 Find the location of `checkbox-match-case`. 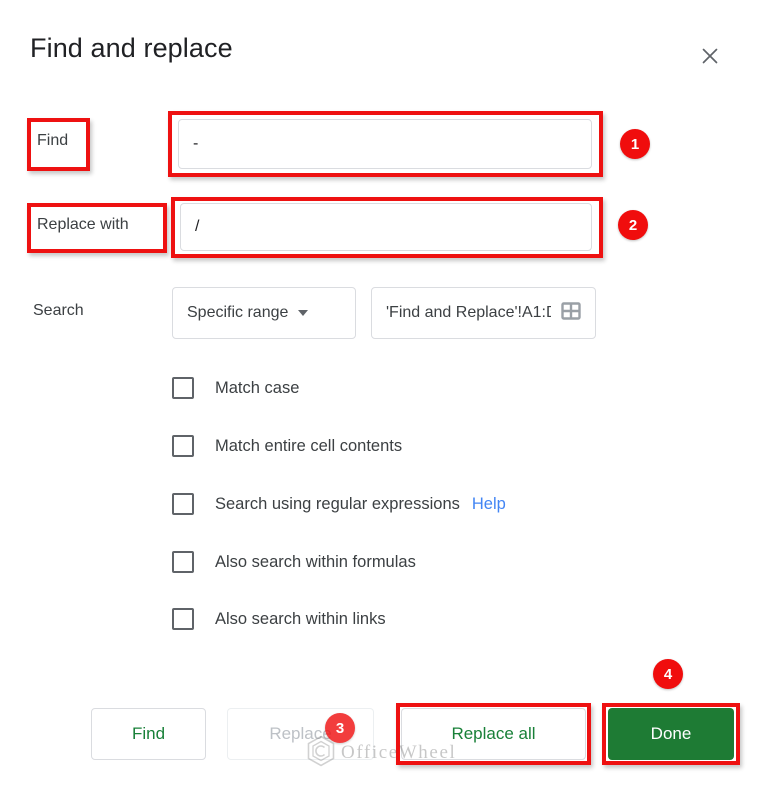

checkbox-match-case is located at coordinates (183, 388).